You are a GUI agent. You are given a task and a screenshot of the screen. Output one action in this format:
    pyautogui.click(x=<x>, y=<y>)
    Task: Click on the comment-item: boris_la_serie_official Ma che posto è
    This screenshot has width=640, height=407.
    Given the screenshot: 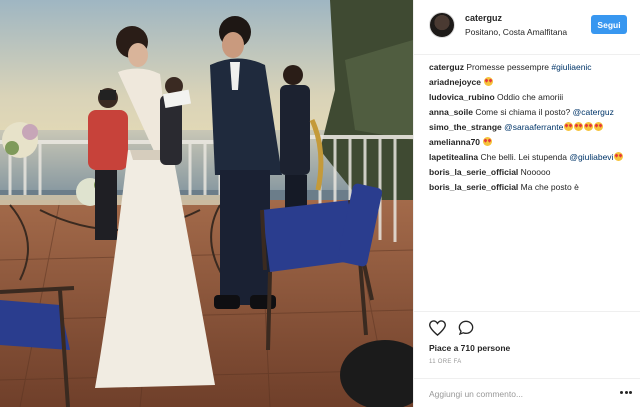 What is the action you would take?
    pyautogui.click(x=529, y=187)
    